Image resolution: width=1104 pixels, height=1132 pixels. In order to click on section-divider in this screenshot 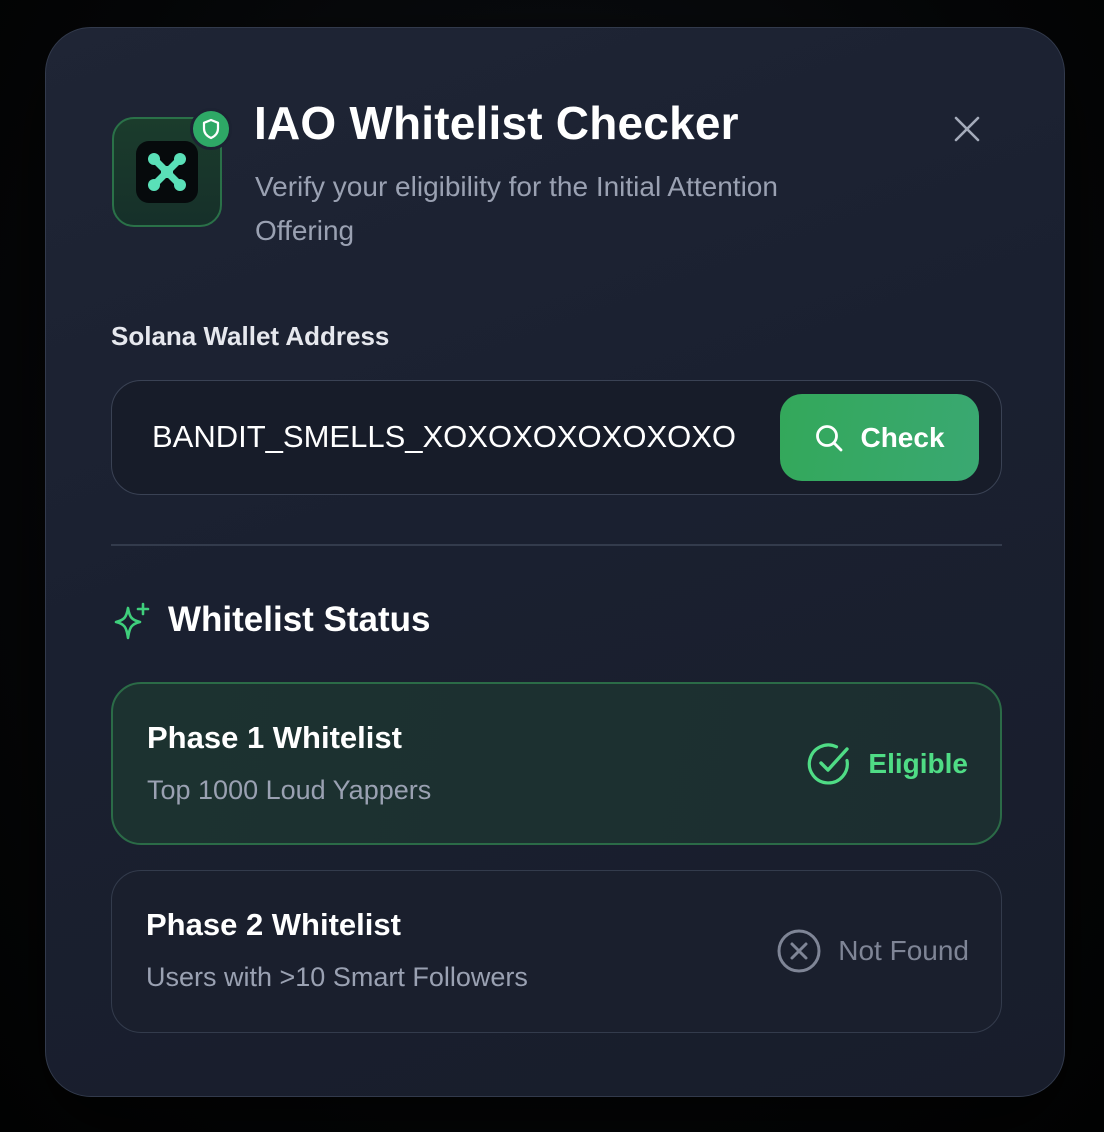, I will do `click(556, 545)`.